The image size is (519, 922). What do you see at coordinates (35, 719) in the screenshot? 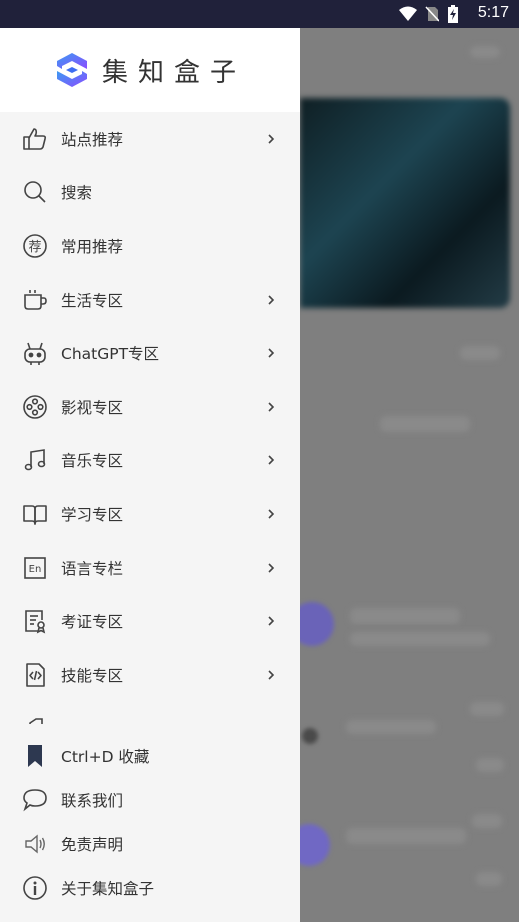
I see `partial-icon` at bounding box center [35, 719].